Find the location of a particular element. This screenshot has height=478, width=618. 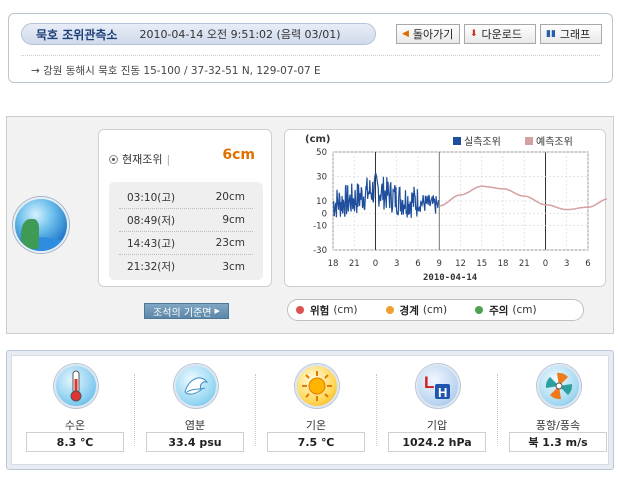

legend-swatch-measured is located at coordinates (457, 141).